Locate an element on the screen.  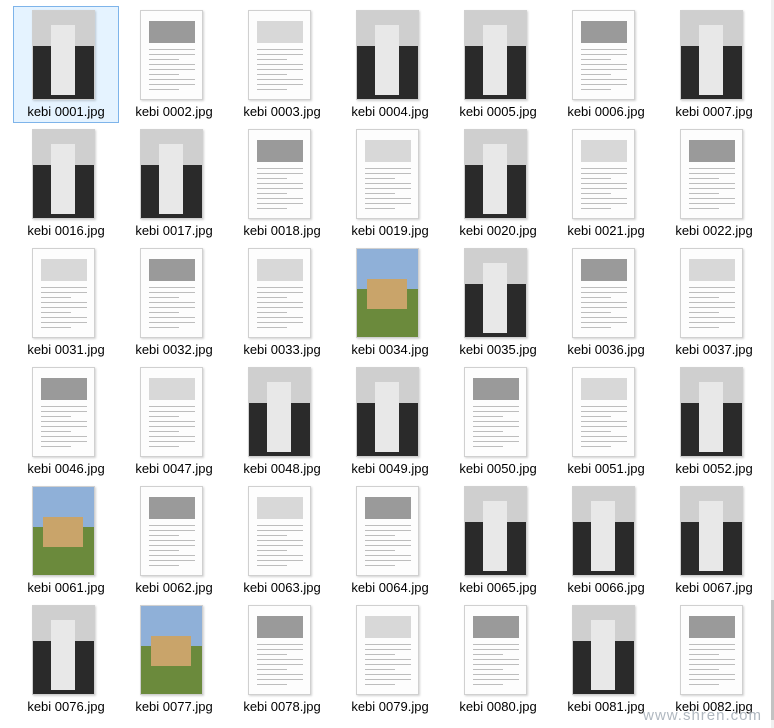
file-name-label: kebi 0052.jpg is located at coordinates (714, 468).